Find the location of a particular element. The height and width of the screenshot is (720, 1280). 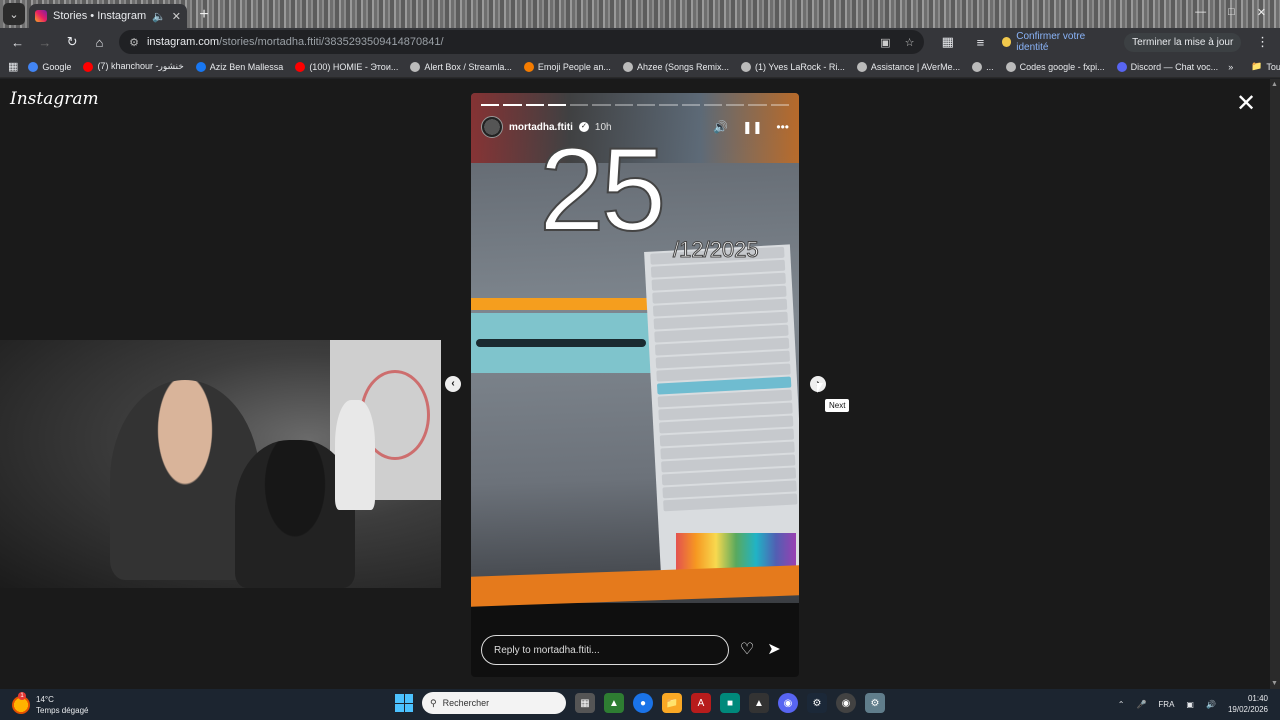

update-button: Terminer la mise à jour is located at coordinates (1183, 42).